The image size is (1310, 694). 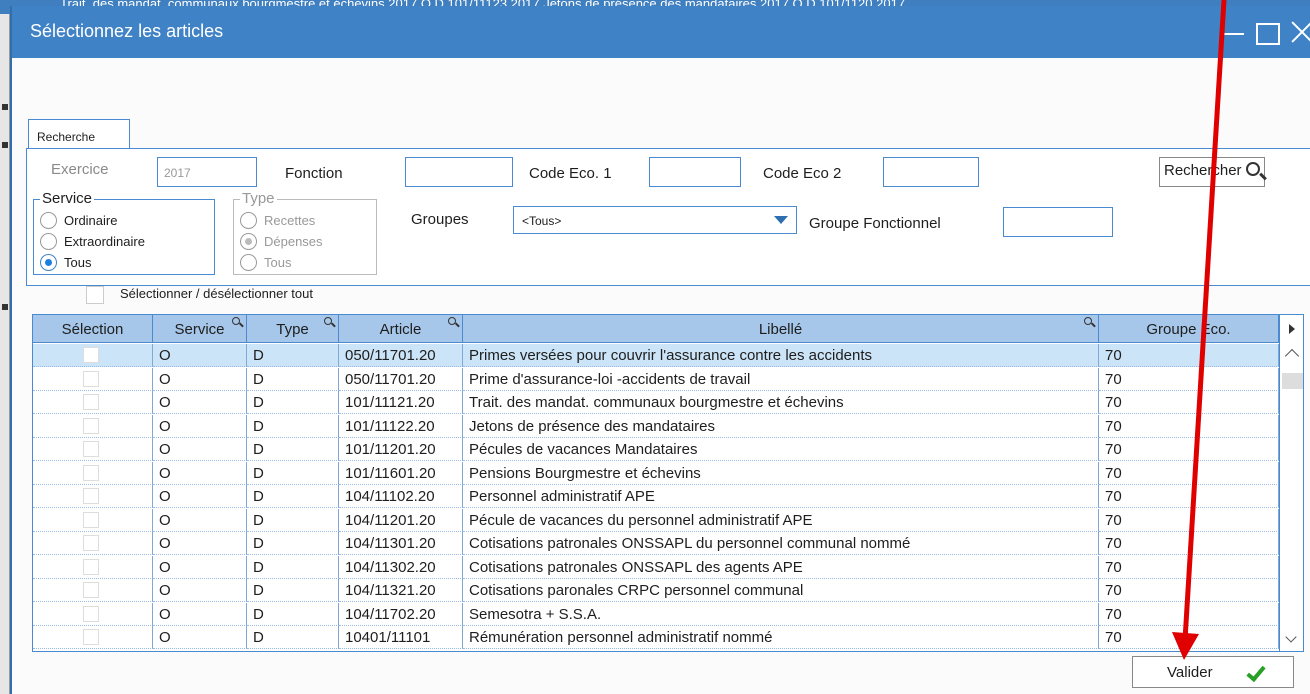 What do you see at coordinates (104, 241) in the screenshot?
I see `radio-label: Extraordinaire` at bounding box center [104, 241].